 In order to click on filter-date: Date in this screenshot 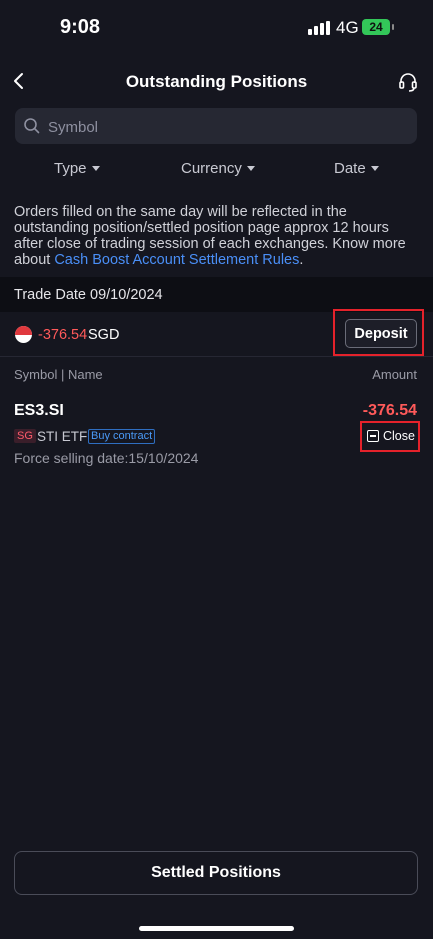, I will do `click(356, 168)`.